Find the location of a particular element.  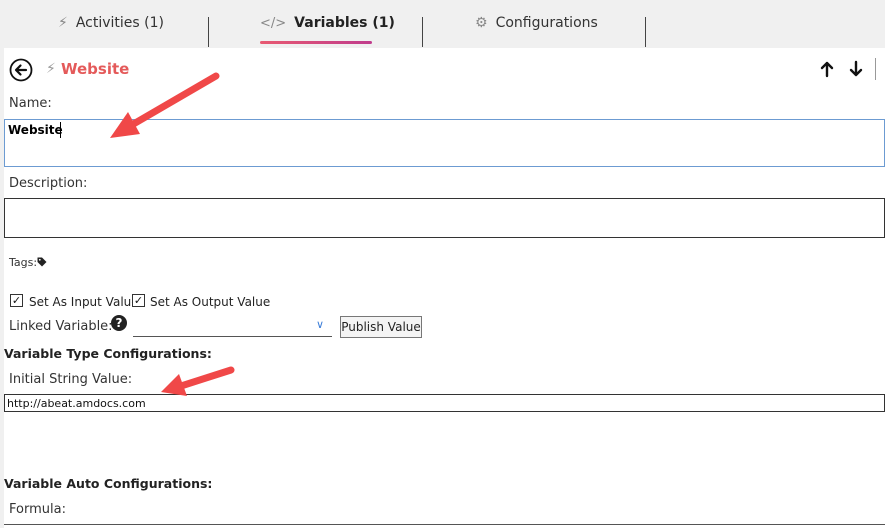

chevron-down-icon: ∨ is located at coordinates (320, 324).